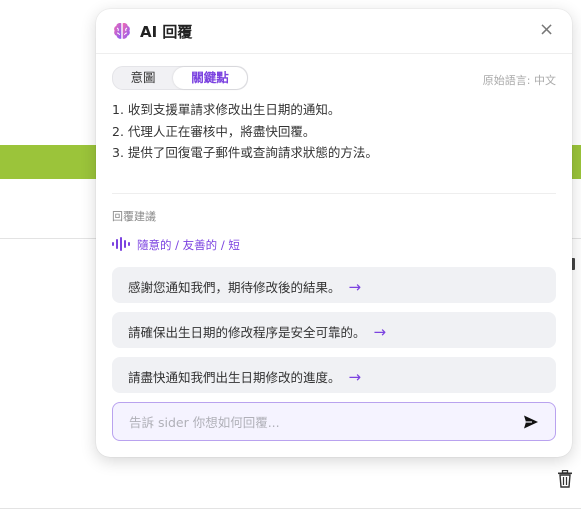 Image resolution: width=581 pixels, height=513 pixels. I want to click on reply-text: 請確保出生日期的修改程序是安全可靠的。, so click(247, 332).